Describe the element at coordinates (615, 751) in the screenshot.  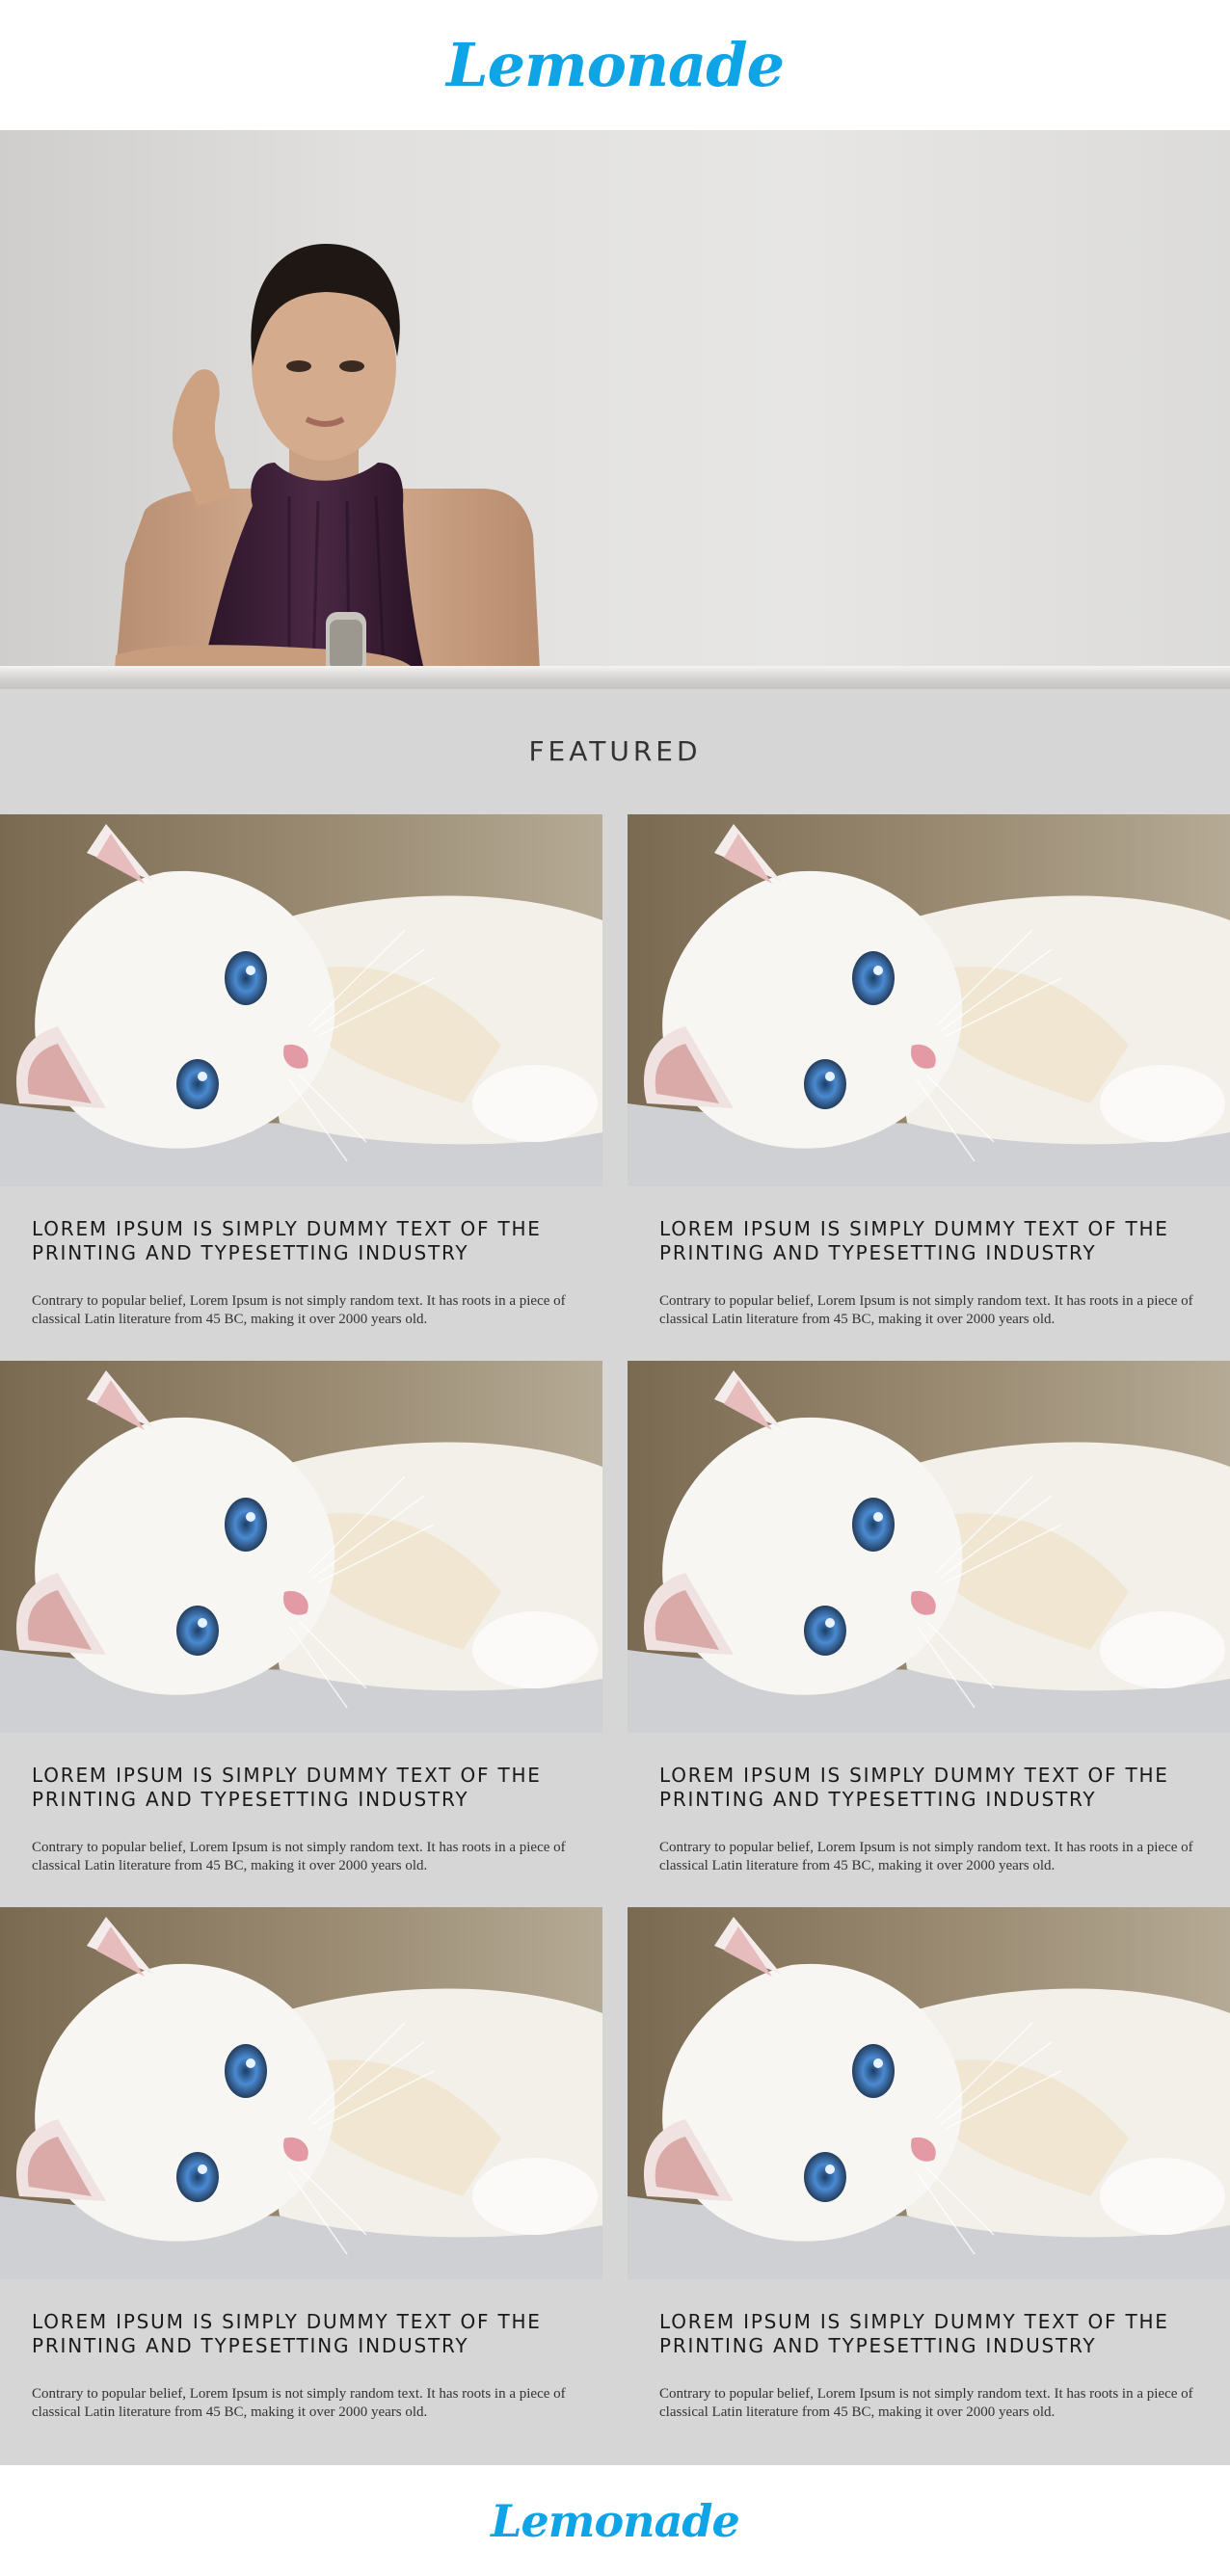
I see `section-title: FEATURED` at that location.